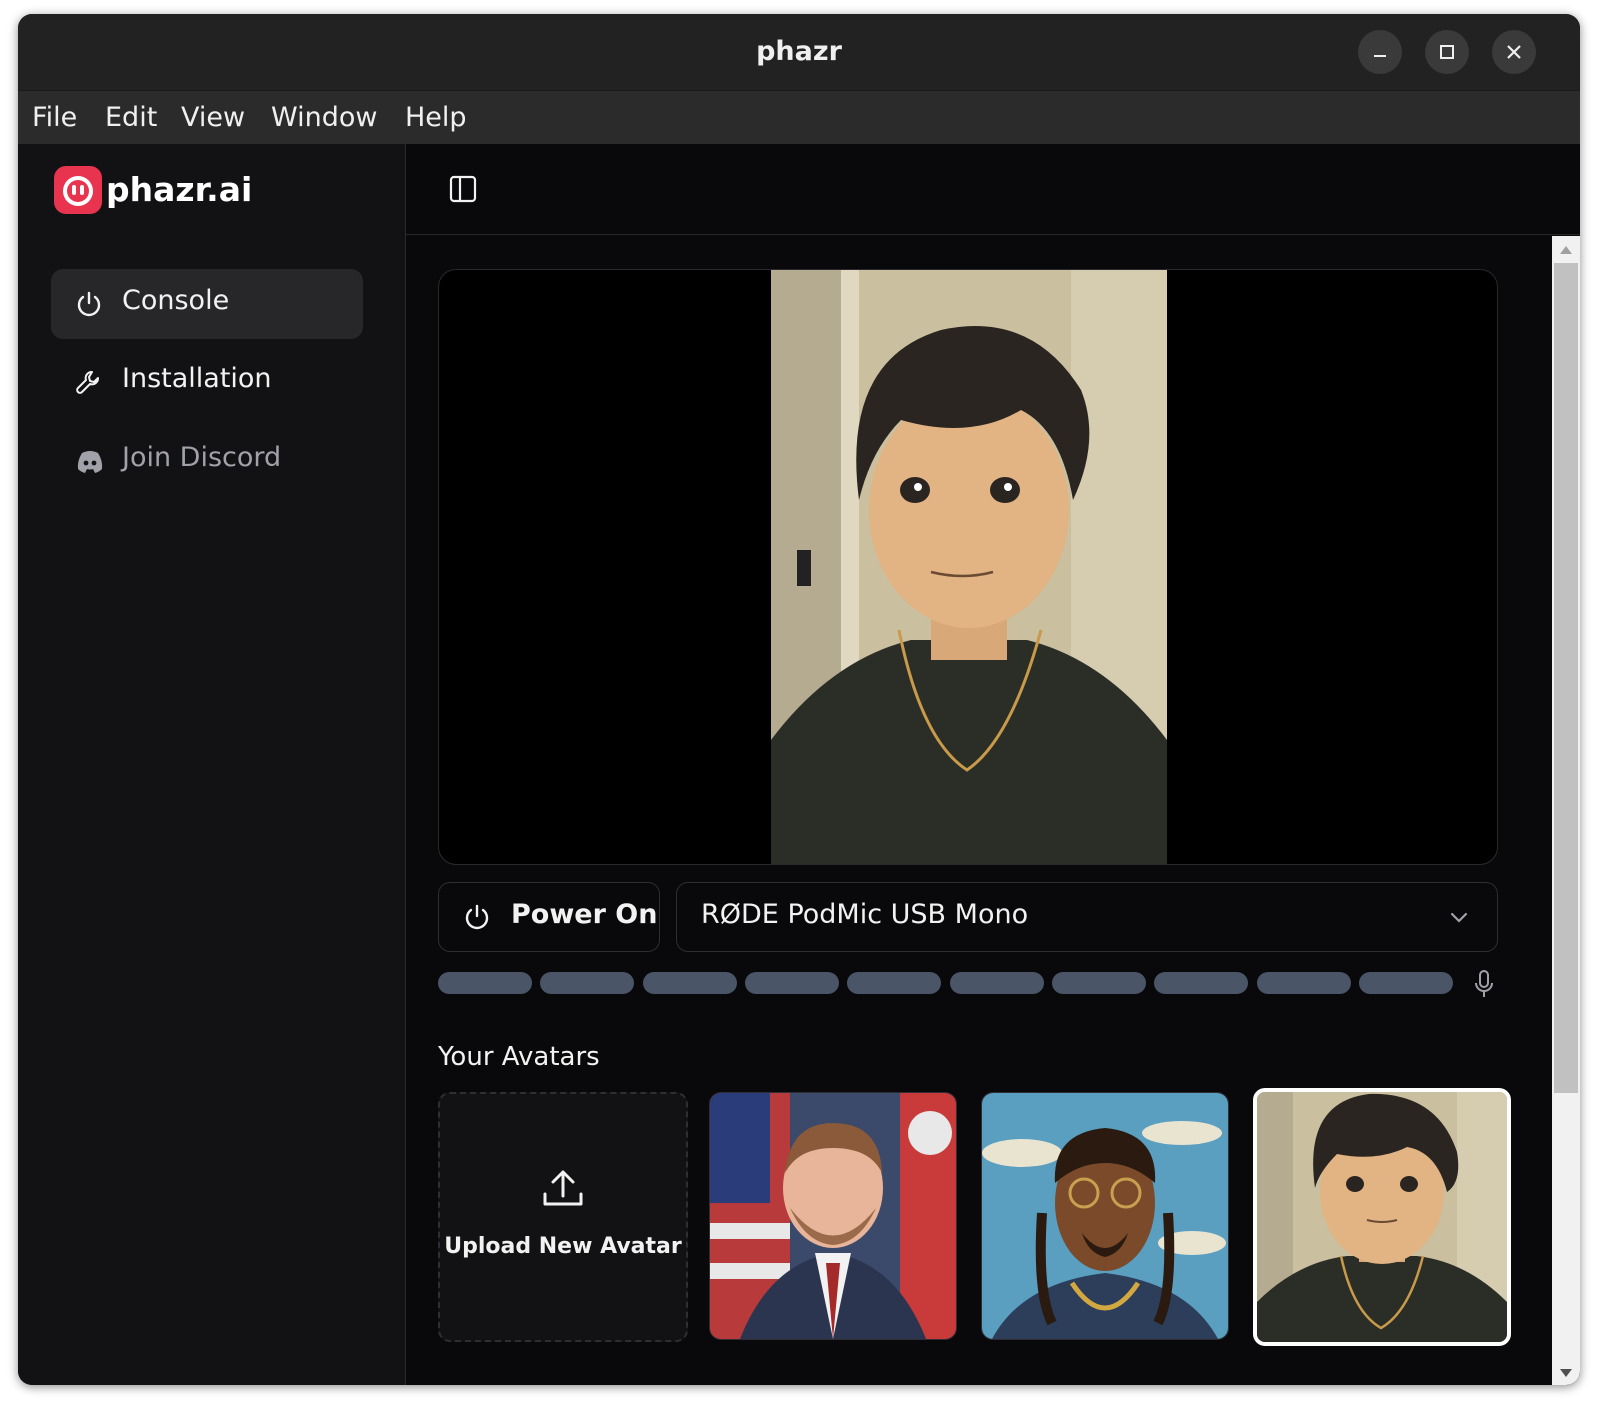  I want to click on discord-icon, so click(90, 462).